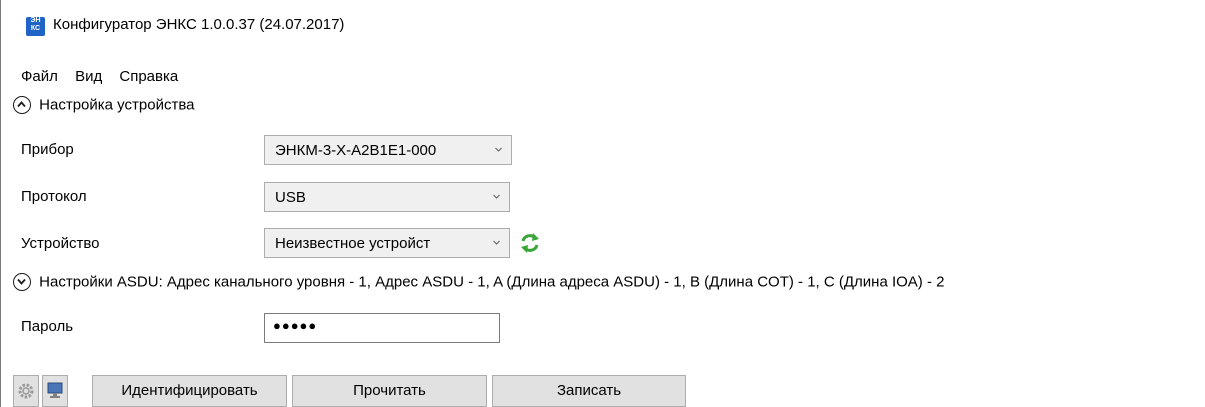  I want to click on monitor-button, so click(55, 391).